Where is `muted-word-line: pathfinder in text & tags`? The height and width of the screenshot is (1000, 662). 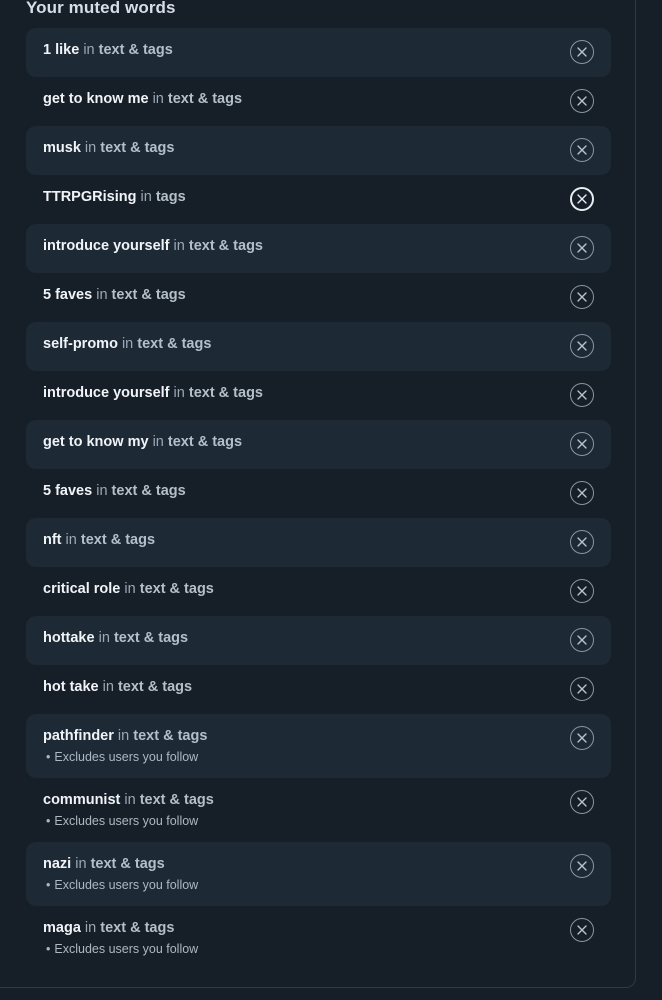 muted-word-line: pathfinder in text & tags is located at coordinates (327, 736).